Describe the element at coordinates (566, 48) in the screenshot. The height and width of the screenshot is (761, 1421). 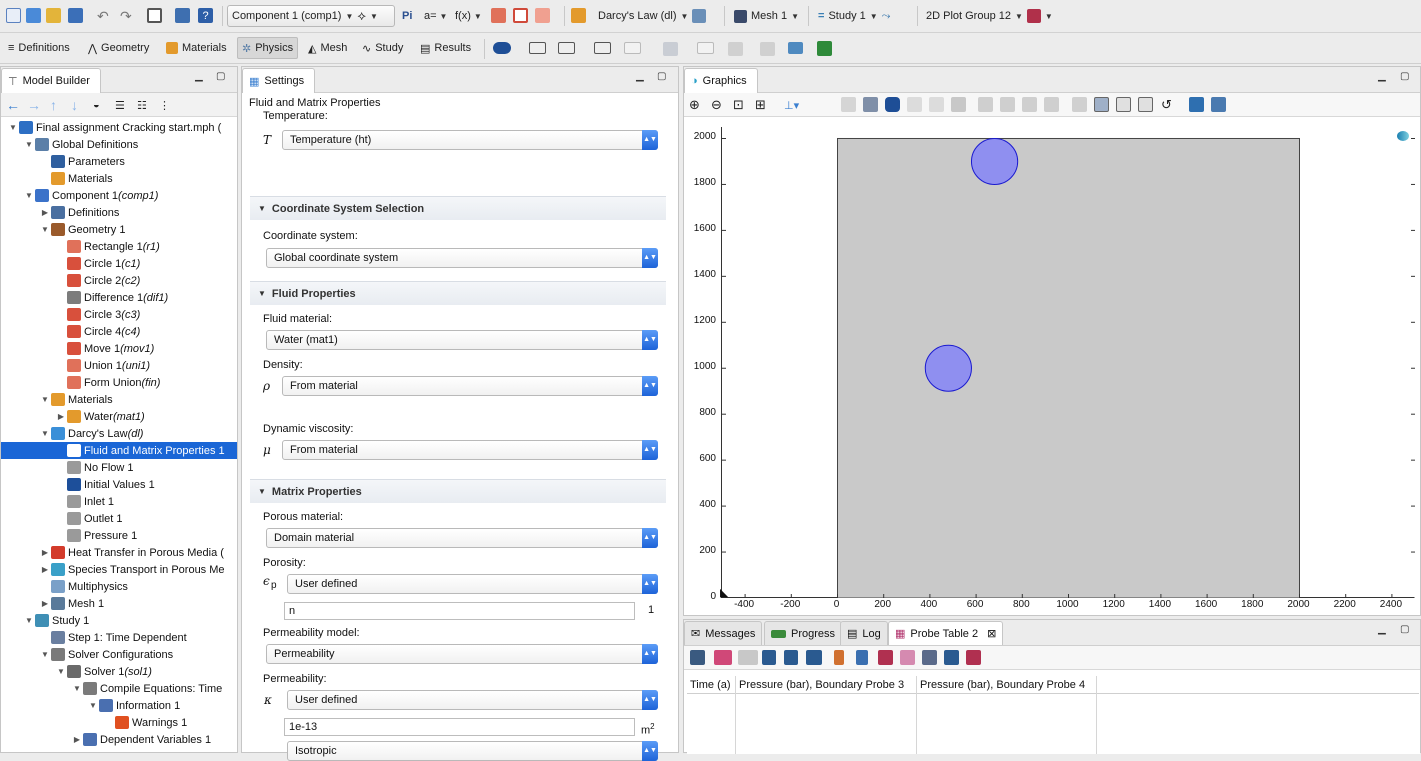
I see `edge-condition-icon` at that location.